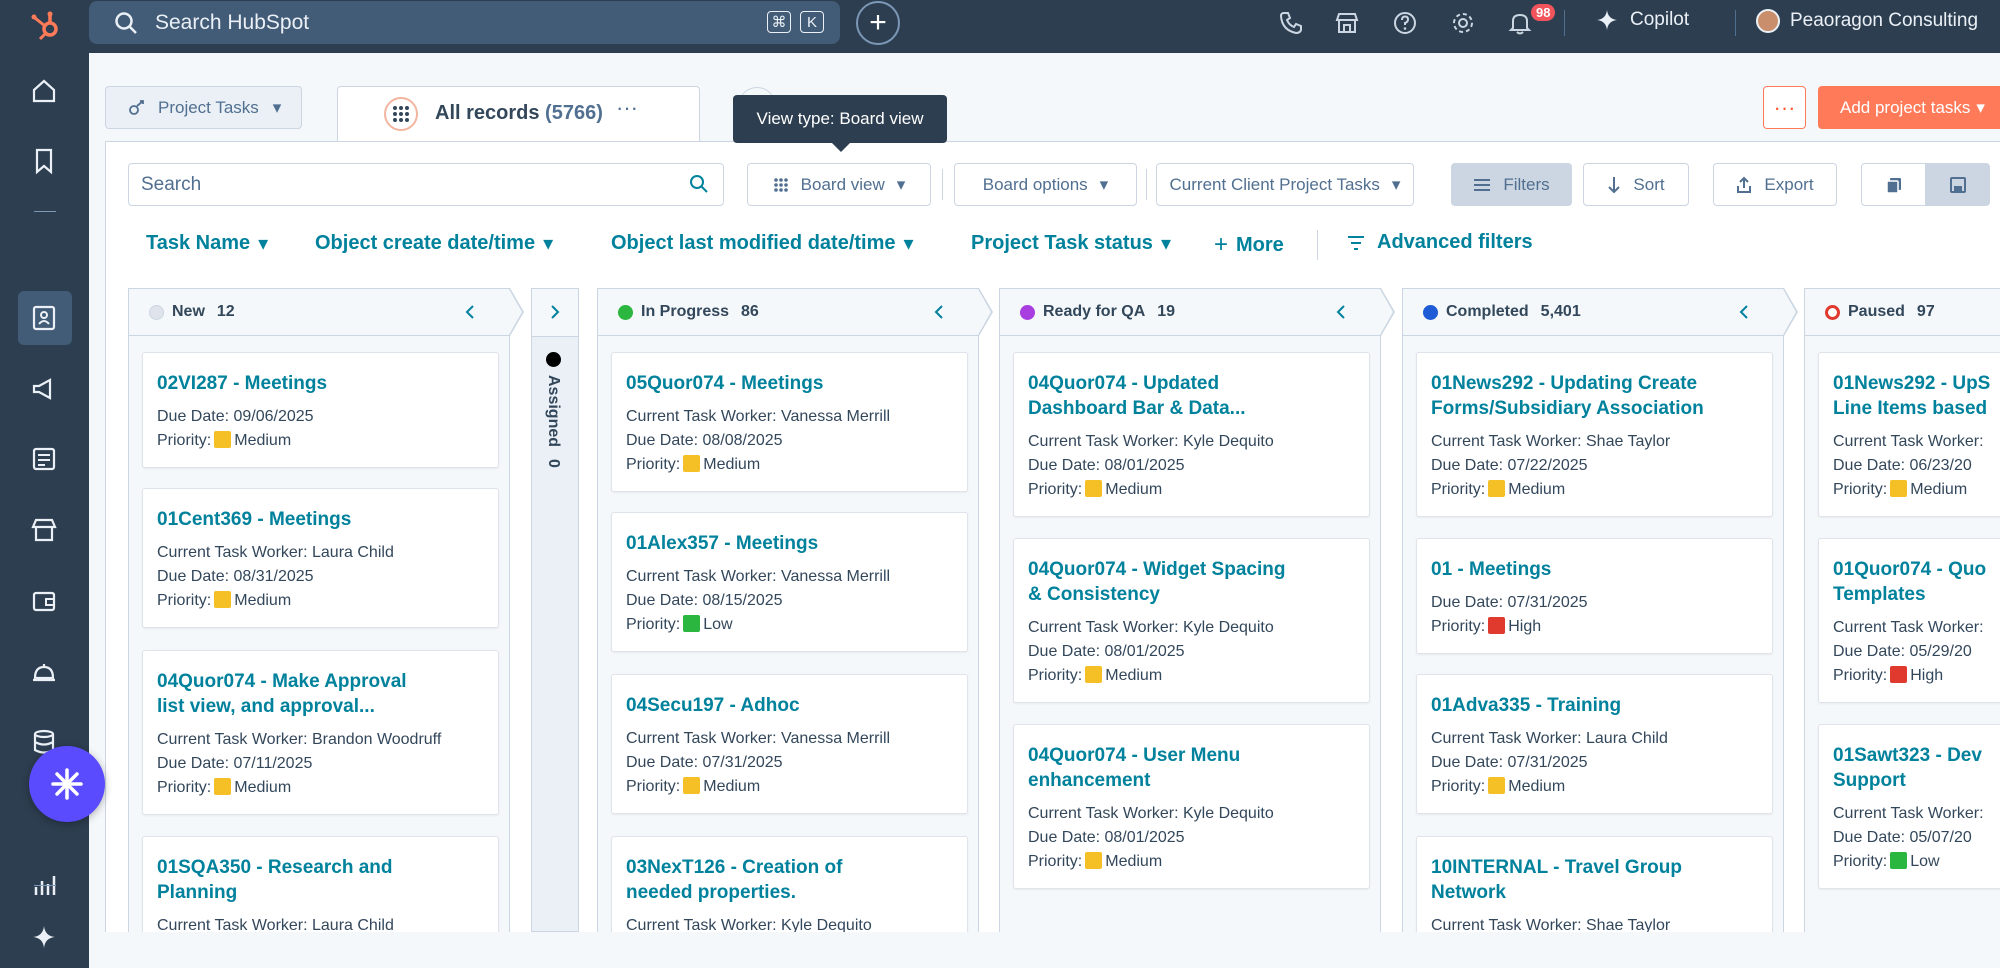 The image size is (2000, 968). Describe the element at coordinates (1463, 23) in the screenshot. I see `settings-gear-icon` at that location.